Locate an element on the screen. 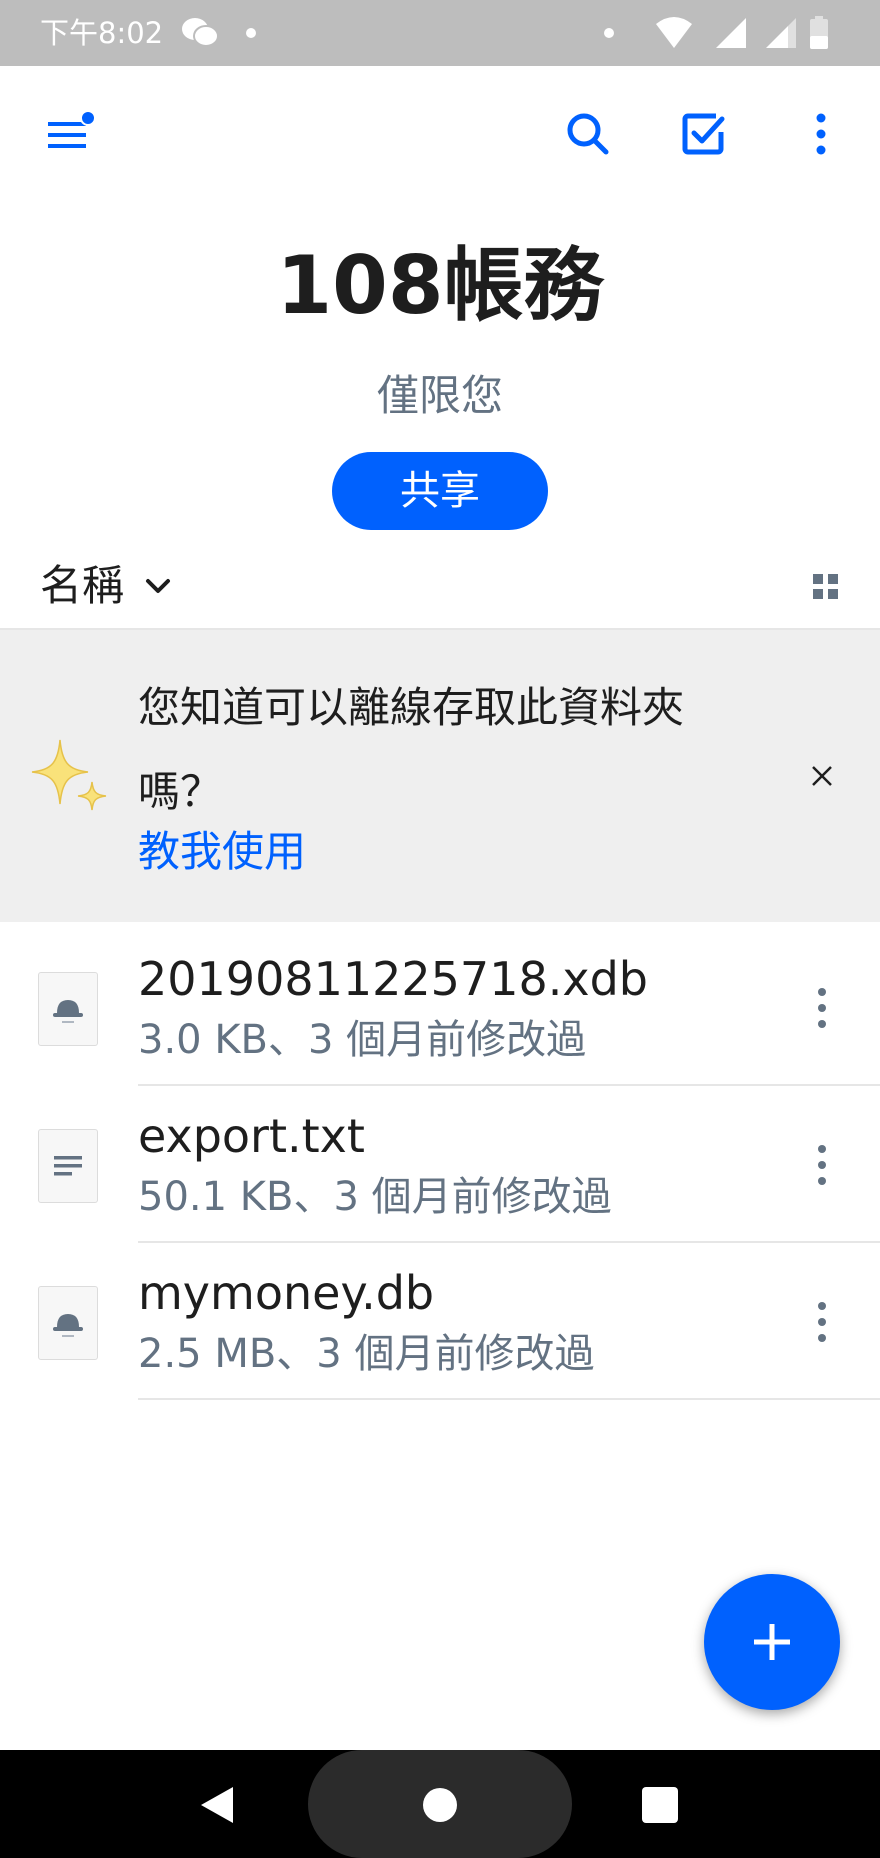 Image resolution: width=880 pixels, height=1858 pixels. sort-row: 名稱 is located at coordinates (440, 588).